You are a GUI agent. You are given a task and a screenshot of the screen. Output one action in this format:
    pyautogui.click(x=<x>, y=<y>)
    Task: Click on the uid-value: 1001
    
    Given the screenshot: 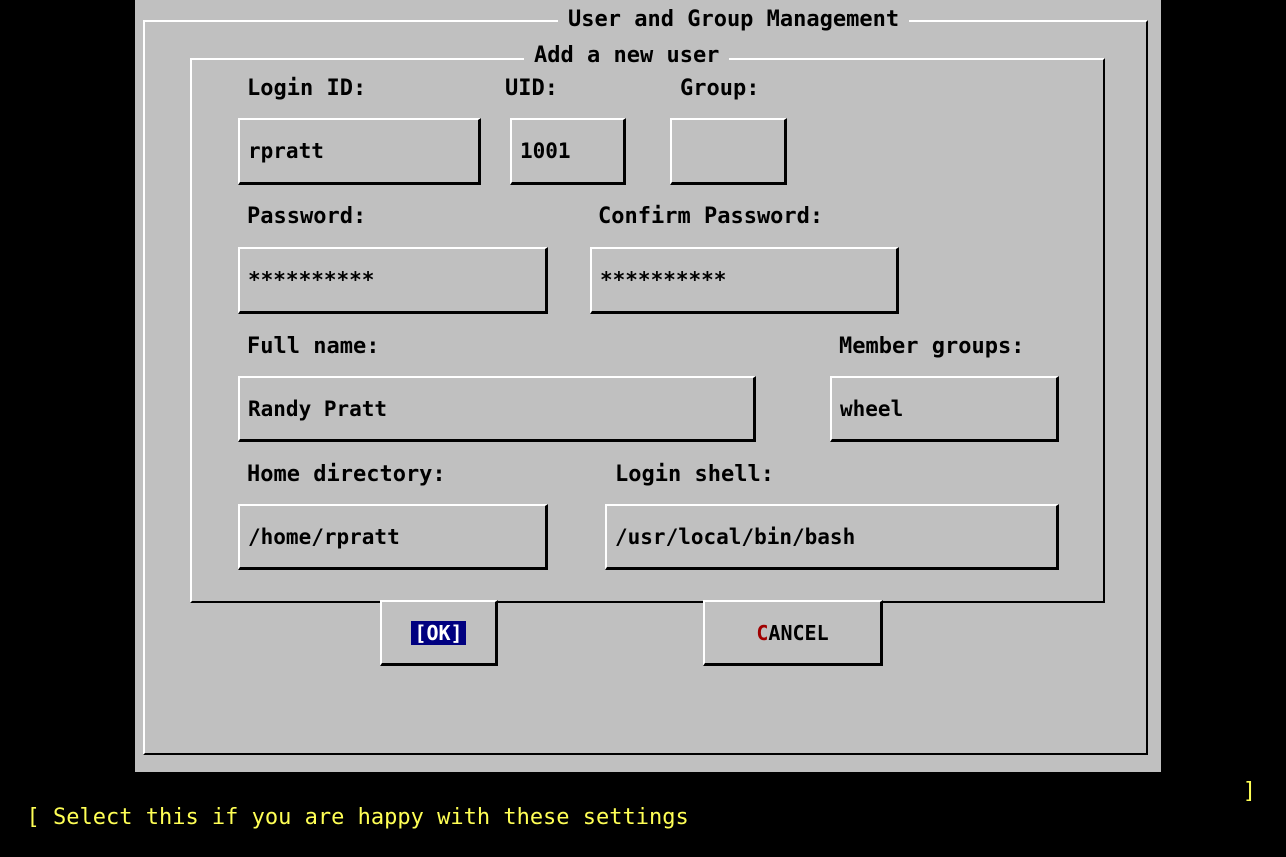 What is the action you would take?
    pyautogui.click(x=545, y=151)
    